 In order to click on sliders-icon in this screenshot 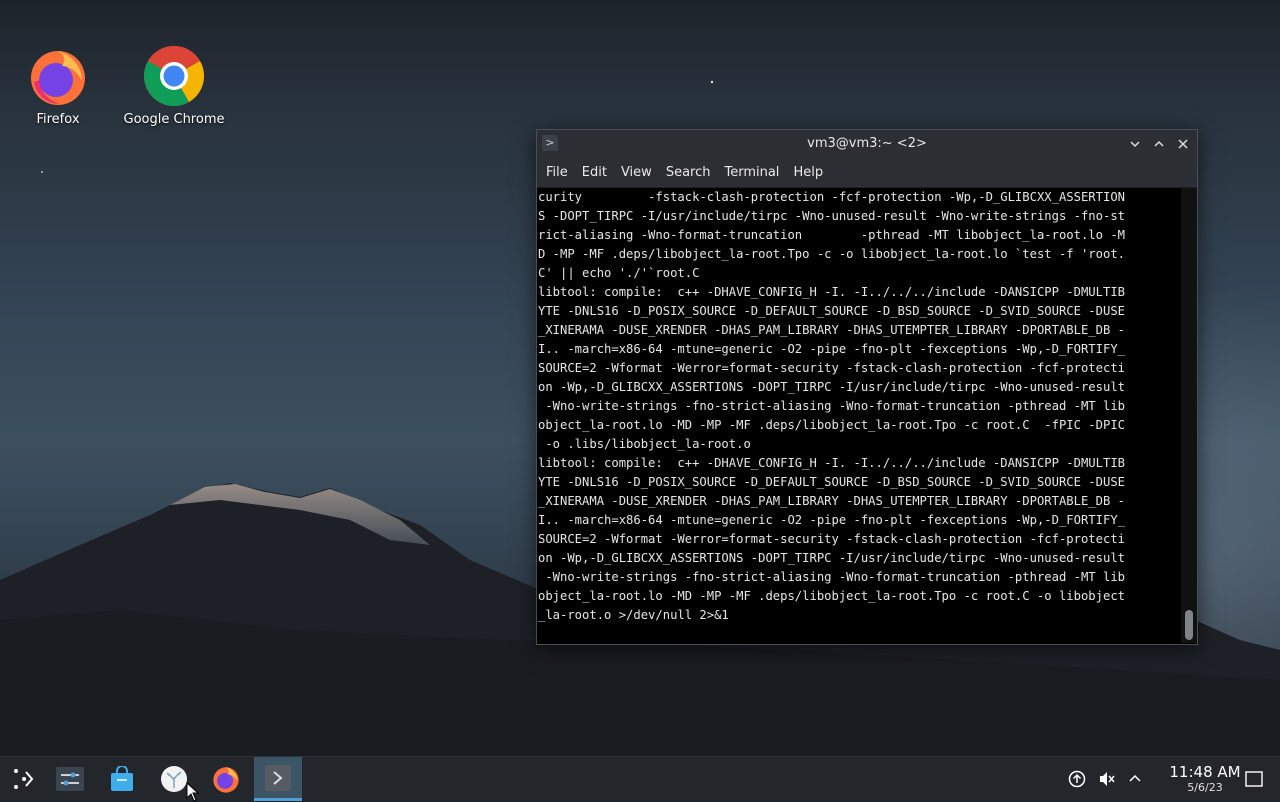, I will do `click(70, 779)`.